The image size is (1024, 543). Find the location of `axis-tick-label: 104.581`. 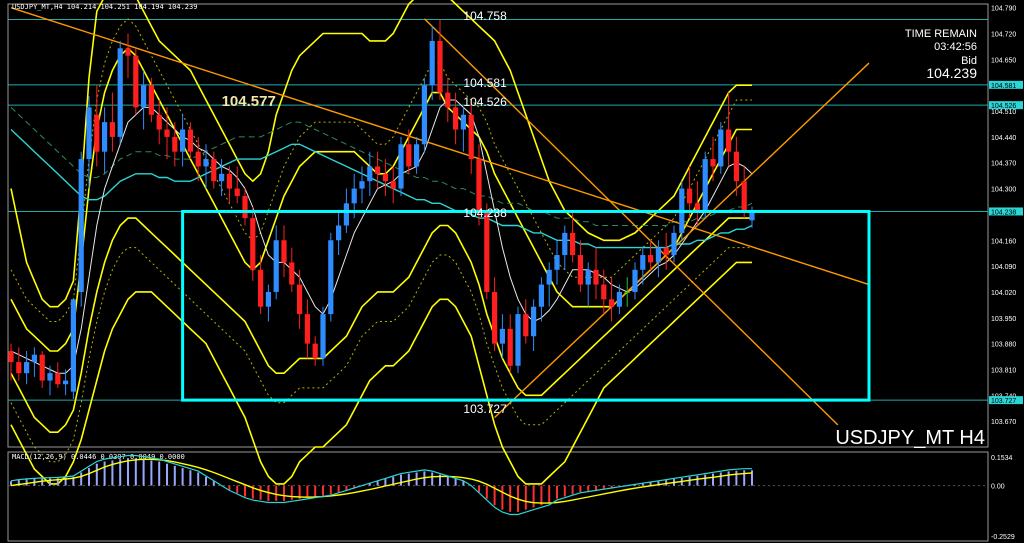

axis-tick-label: 104.581 is located at coordinates (1003, 86).